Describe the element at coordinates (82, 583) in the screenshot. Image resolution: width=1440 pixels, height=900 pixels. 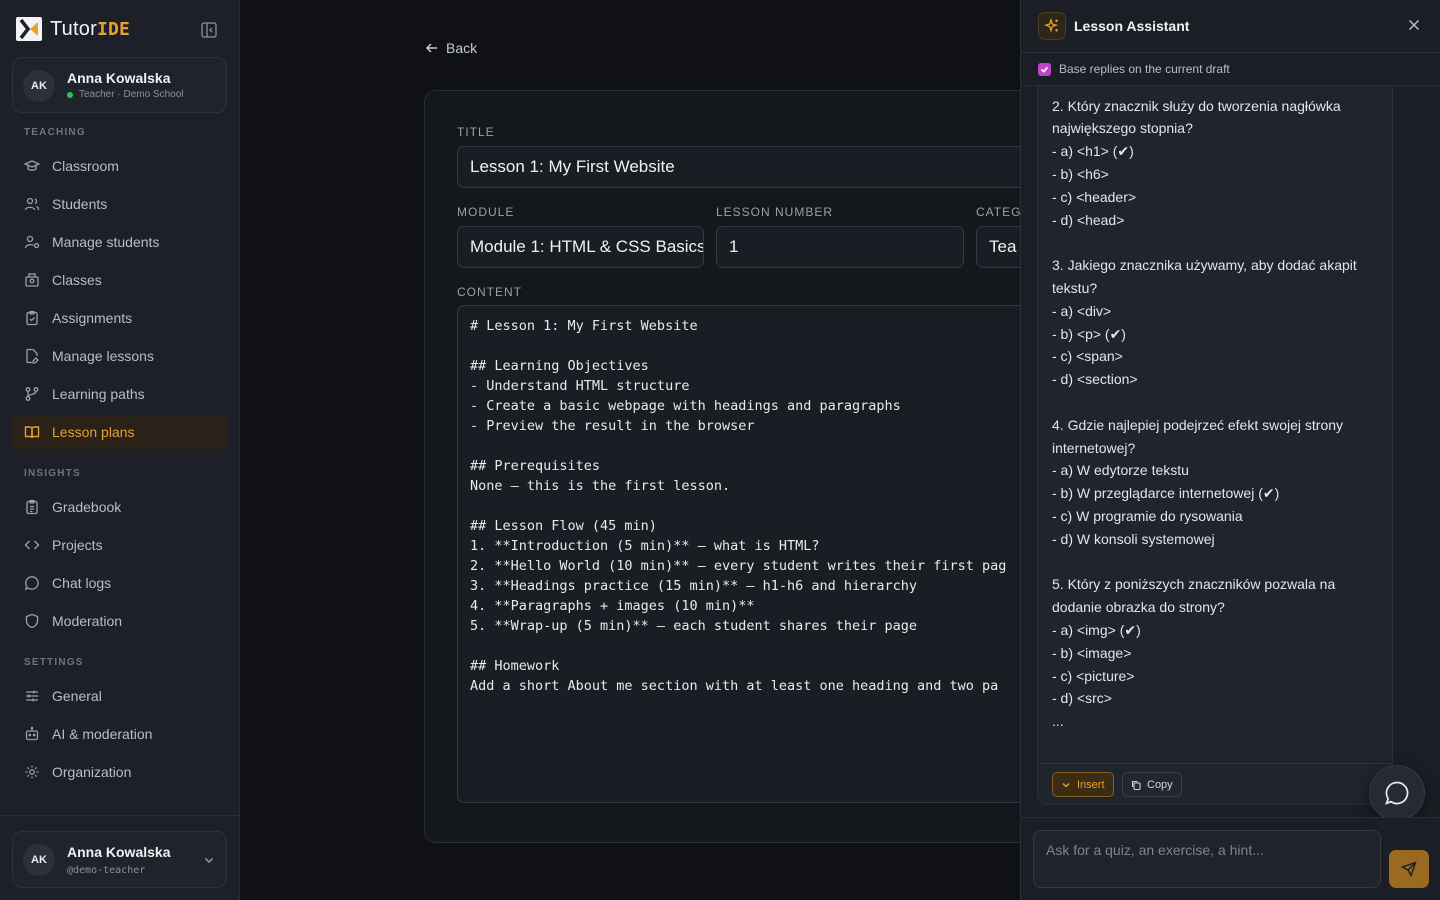
I see `sidebar-item-label: Chat logs` at that location.